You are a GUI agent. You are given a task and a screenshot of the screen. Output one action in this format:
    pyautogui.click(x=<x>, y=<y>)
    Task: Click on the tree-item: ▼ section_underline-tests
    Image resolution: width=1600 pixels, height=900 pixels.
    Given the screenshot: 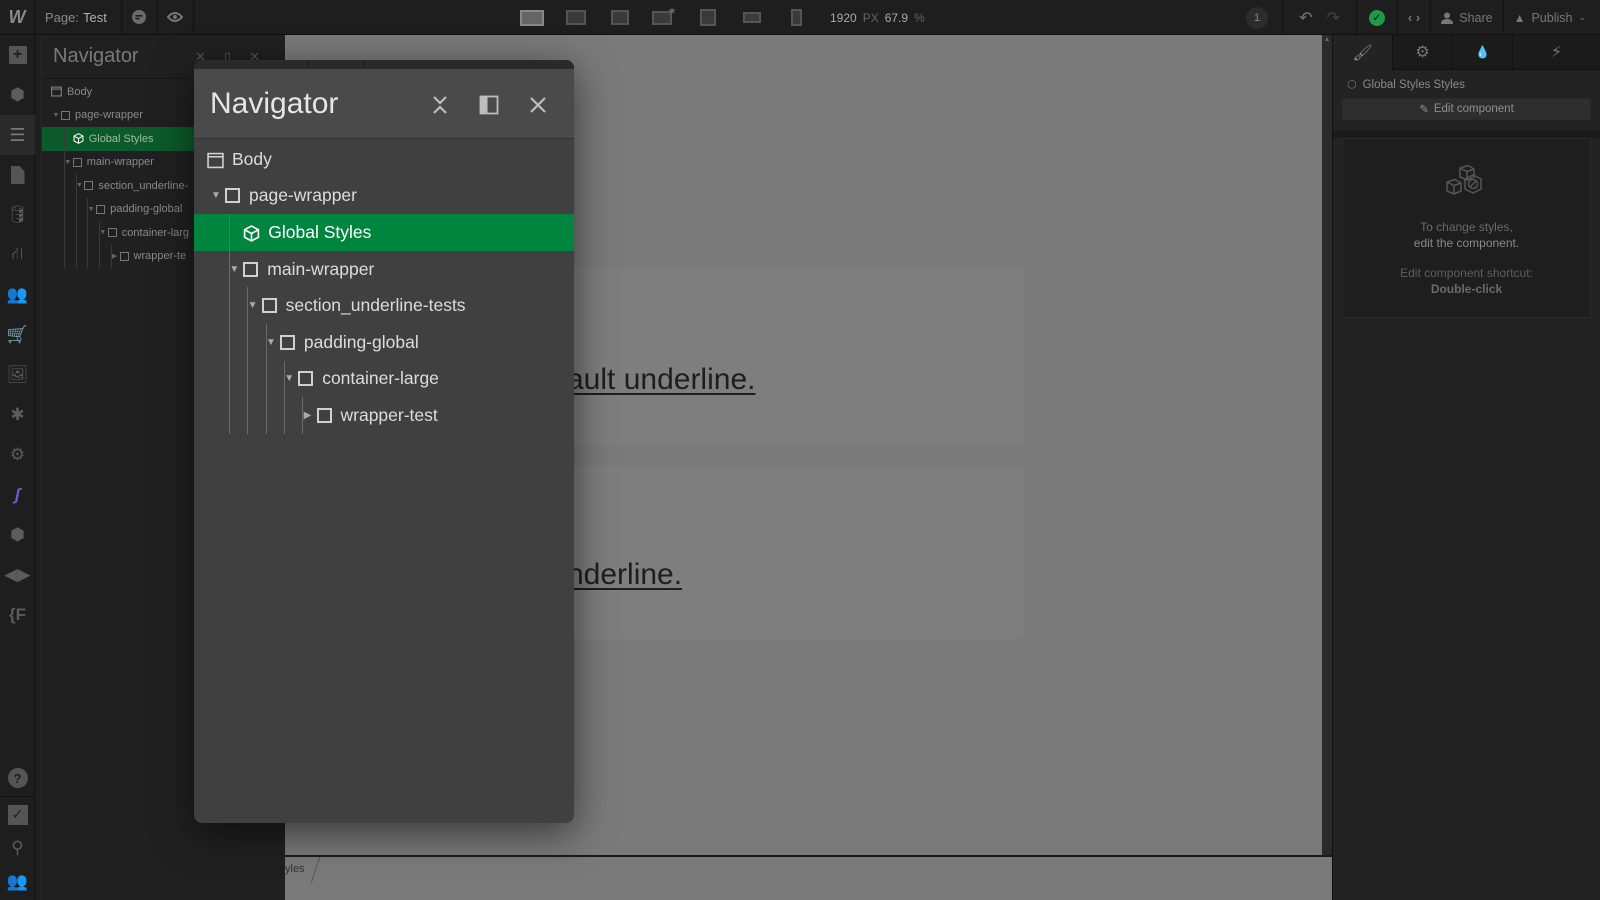 What is the action you would take?
    pyautogui.click(x=384, y=305)
    